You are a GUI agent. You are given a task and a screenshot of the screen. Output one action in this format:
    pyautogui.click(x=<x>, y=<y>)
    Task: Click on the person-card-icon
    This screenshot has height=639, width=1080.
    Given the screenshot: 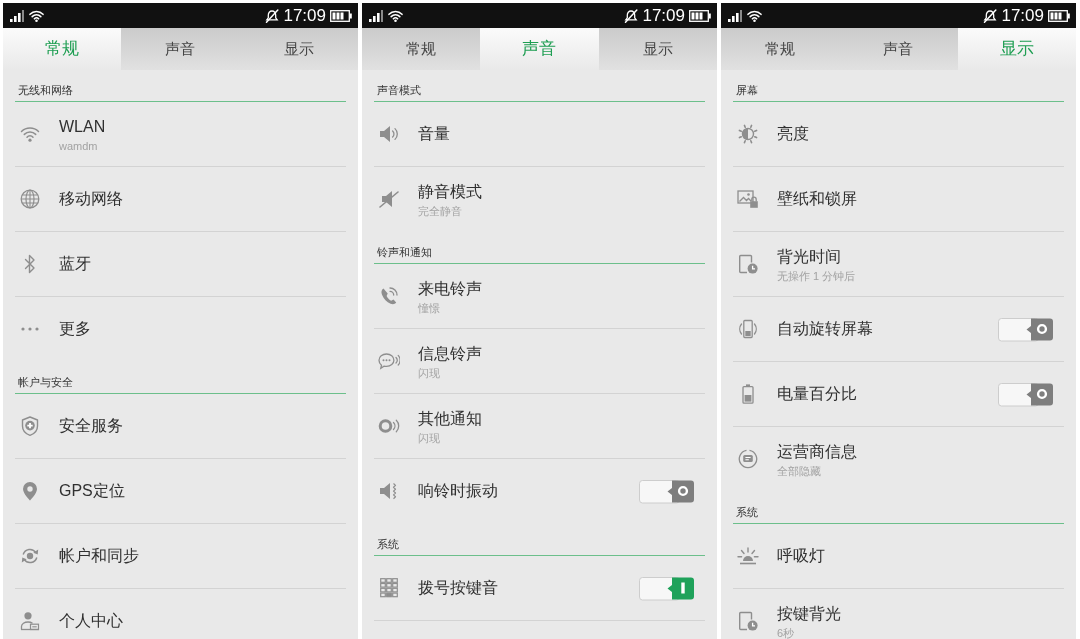 What is the action you would take?
    pyautogui.click(x=30, y=621)
    